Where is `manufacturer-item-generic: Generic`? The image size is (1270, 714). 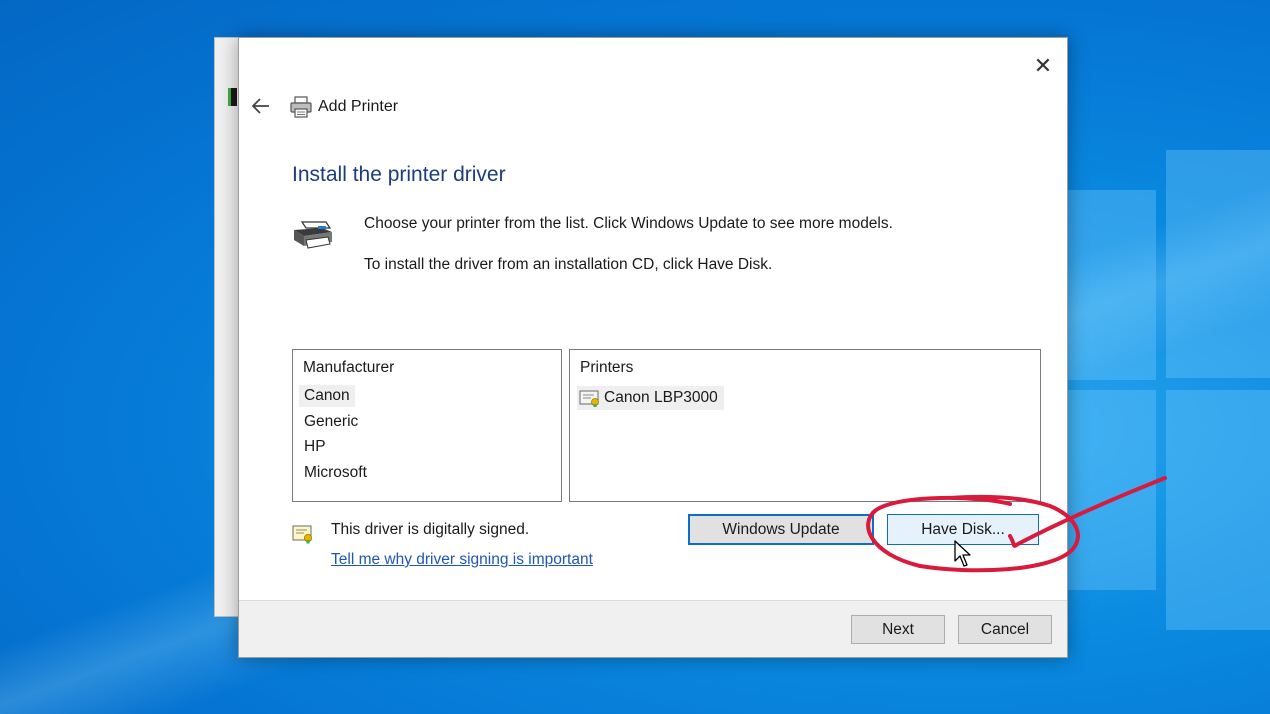
manufacturer-item-generic: Generic is located at coordinates (331, 422).